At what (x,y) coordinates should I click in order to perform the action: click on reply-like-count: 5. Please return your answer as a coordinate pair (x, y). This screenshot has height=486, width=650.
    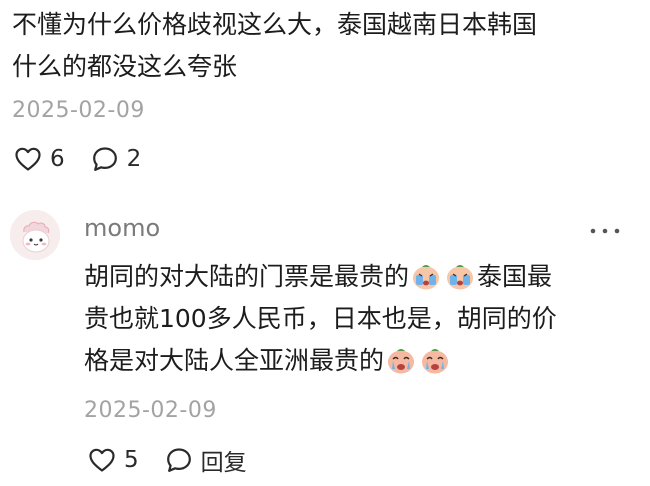
    Looking at the image, I should click on (131, 460).